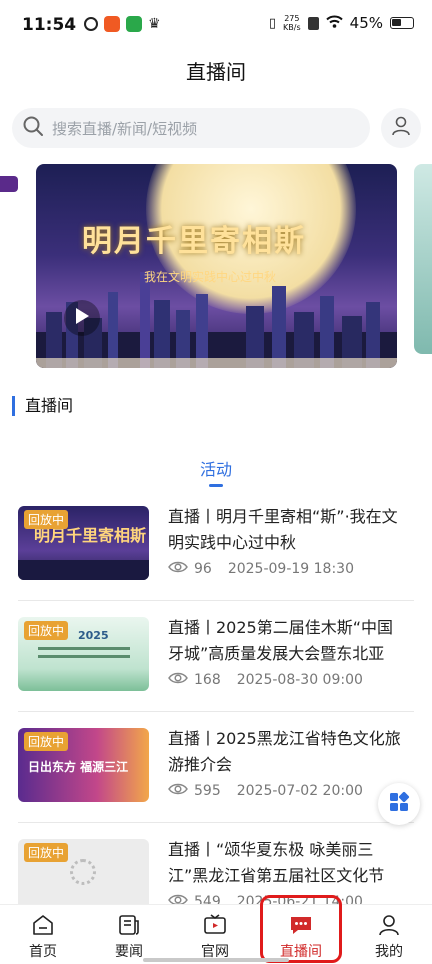 The width and height of the screenshot is (432, 964). What do you see at coordinates (284, 751) in the screenshot?
I see `item-title: 直播丨2025黑龙江省特色文化旅游推介会` at bounding box center [284, 751].